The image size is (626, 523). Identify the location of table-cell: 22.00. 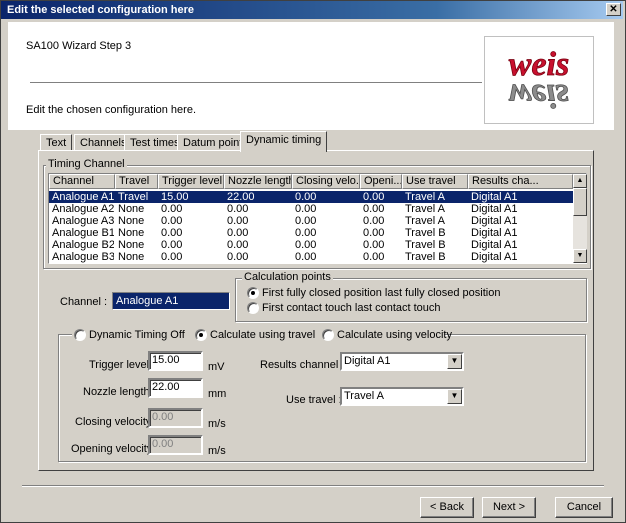
(241, 197).